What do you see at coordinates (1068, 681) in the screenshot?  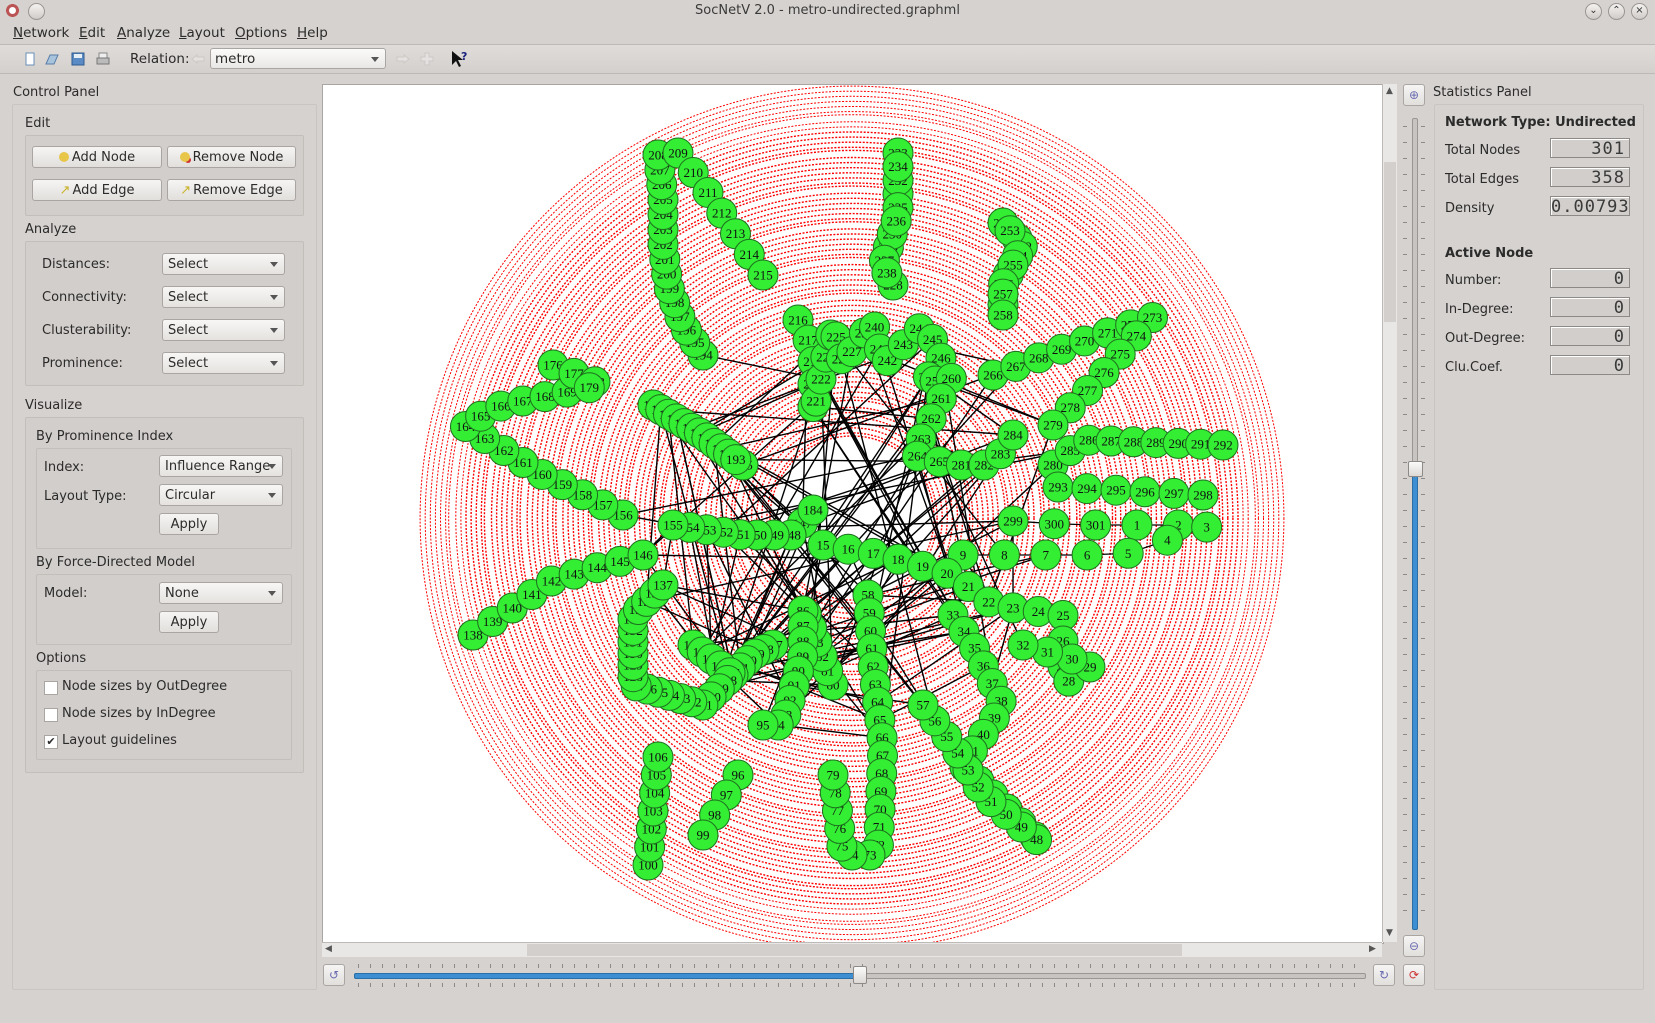 I see `node-label: 28` at bounding box center [1068, 681].